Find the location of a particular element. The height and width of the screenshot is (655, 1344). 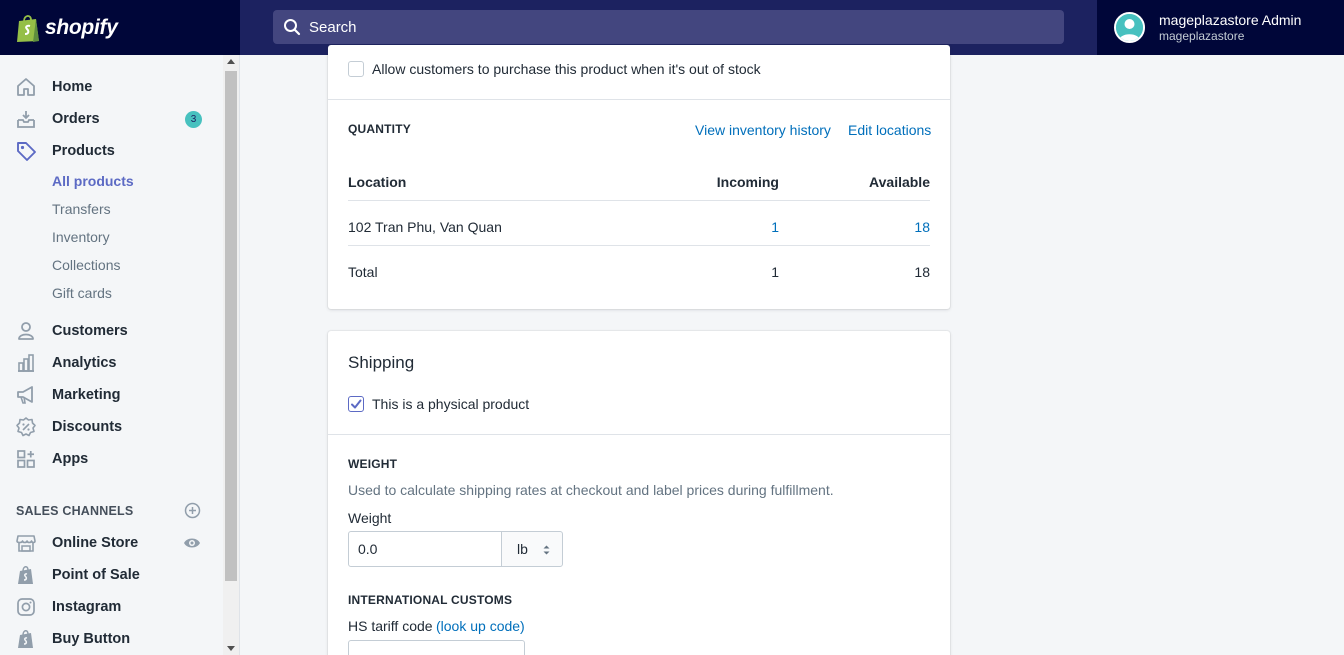

view-inventory-history-link: View inventory history is located at coordinates (763, 130).